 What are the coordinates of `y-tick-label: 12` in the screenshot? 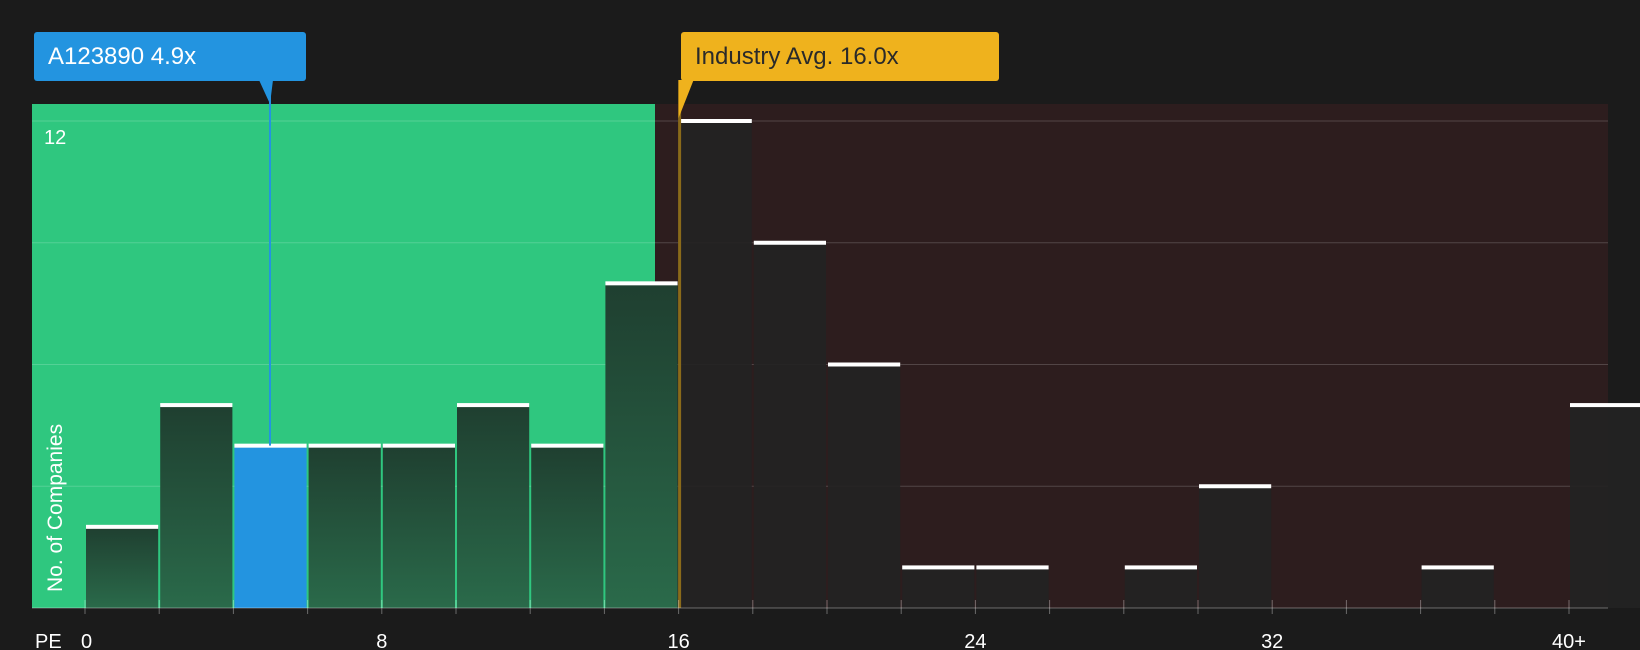 It's located at (55, 138).